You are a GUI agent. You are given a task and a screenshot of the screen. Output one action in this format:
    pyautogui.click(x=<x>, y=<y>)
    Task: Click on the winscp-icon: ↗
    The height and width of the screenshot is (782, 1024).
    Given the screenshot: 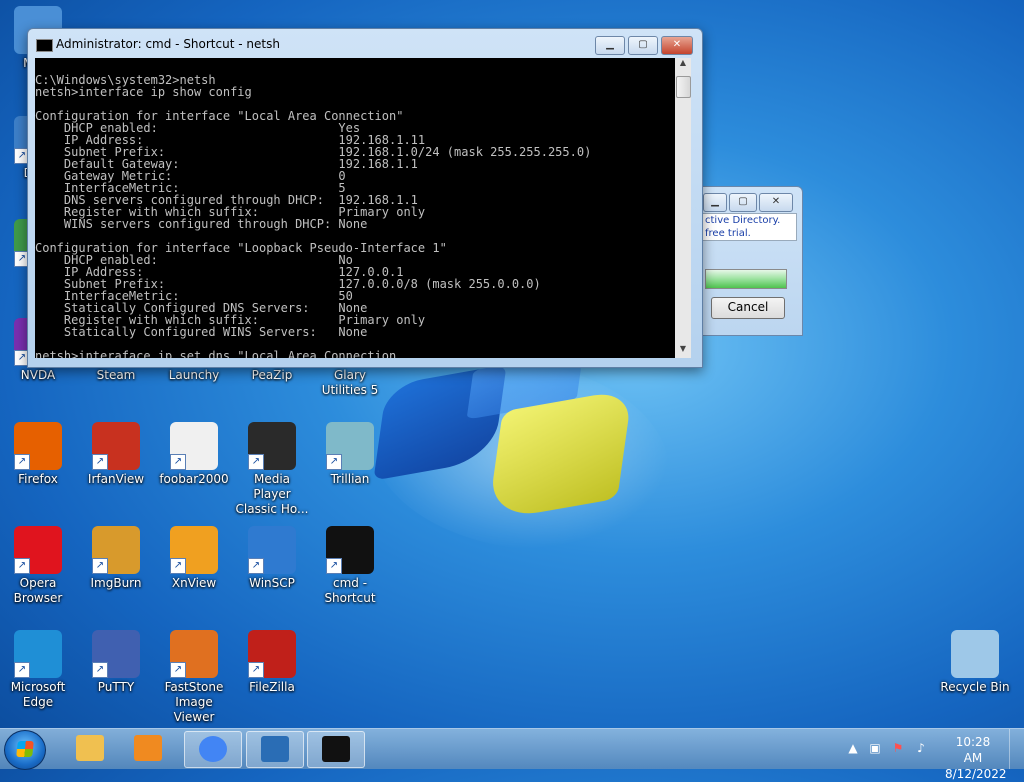 What is the action you would take?
    pyautogui.click(x=272, y=550)
    